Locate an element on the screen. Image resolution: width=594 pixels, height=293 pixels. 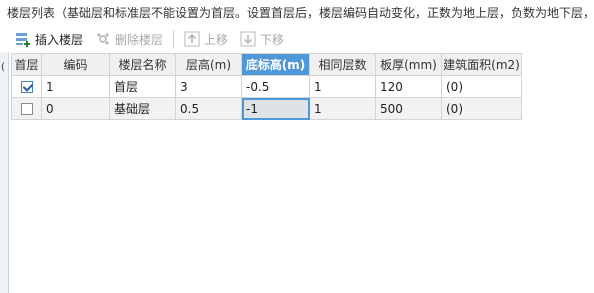
move-down-label: 下移 is located at coordinates (272, 39).